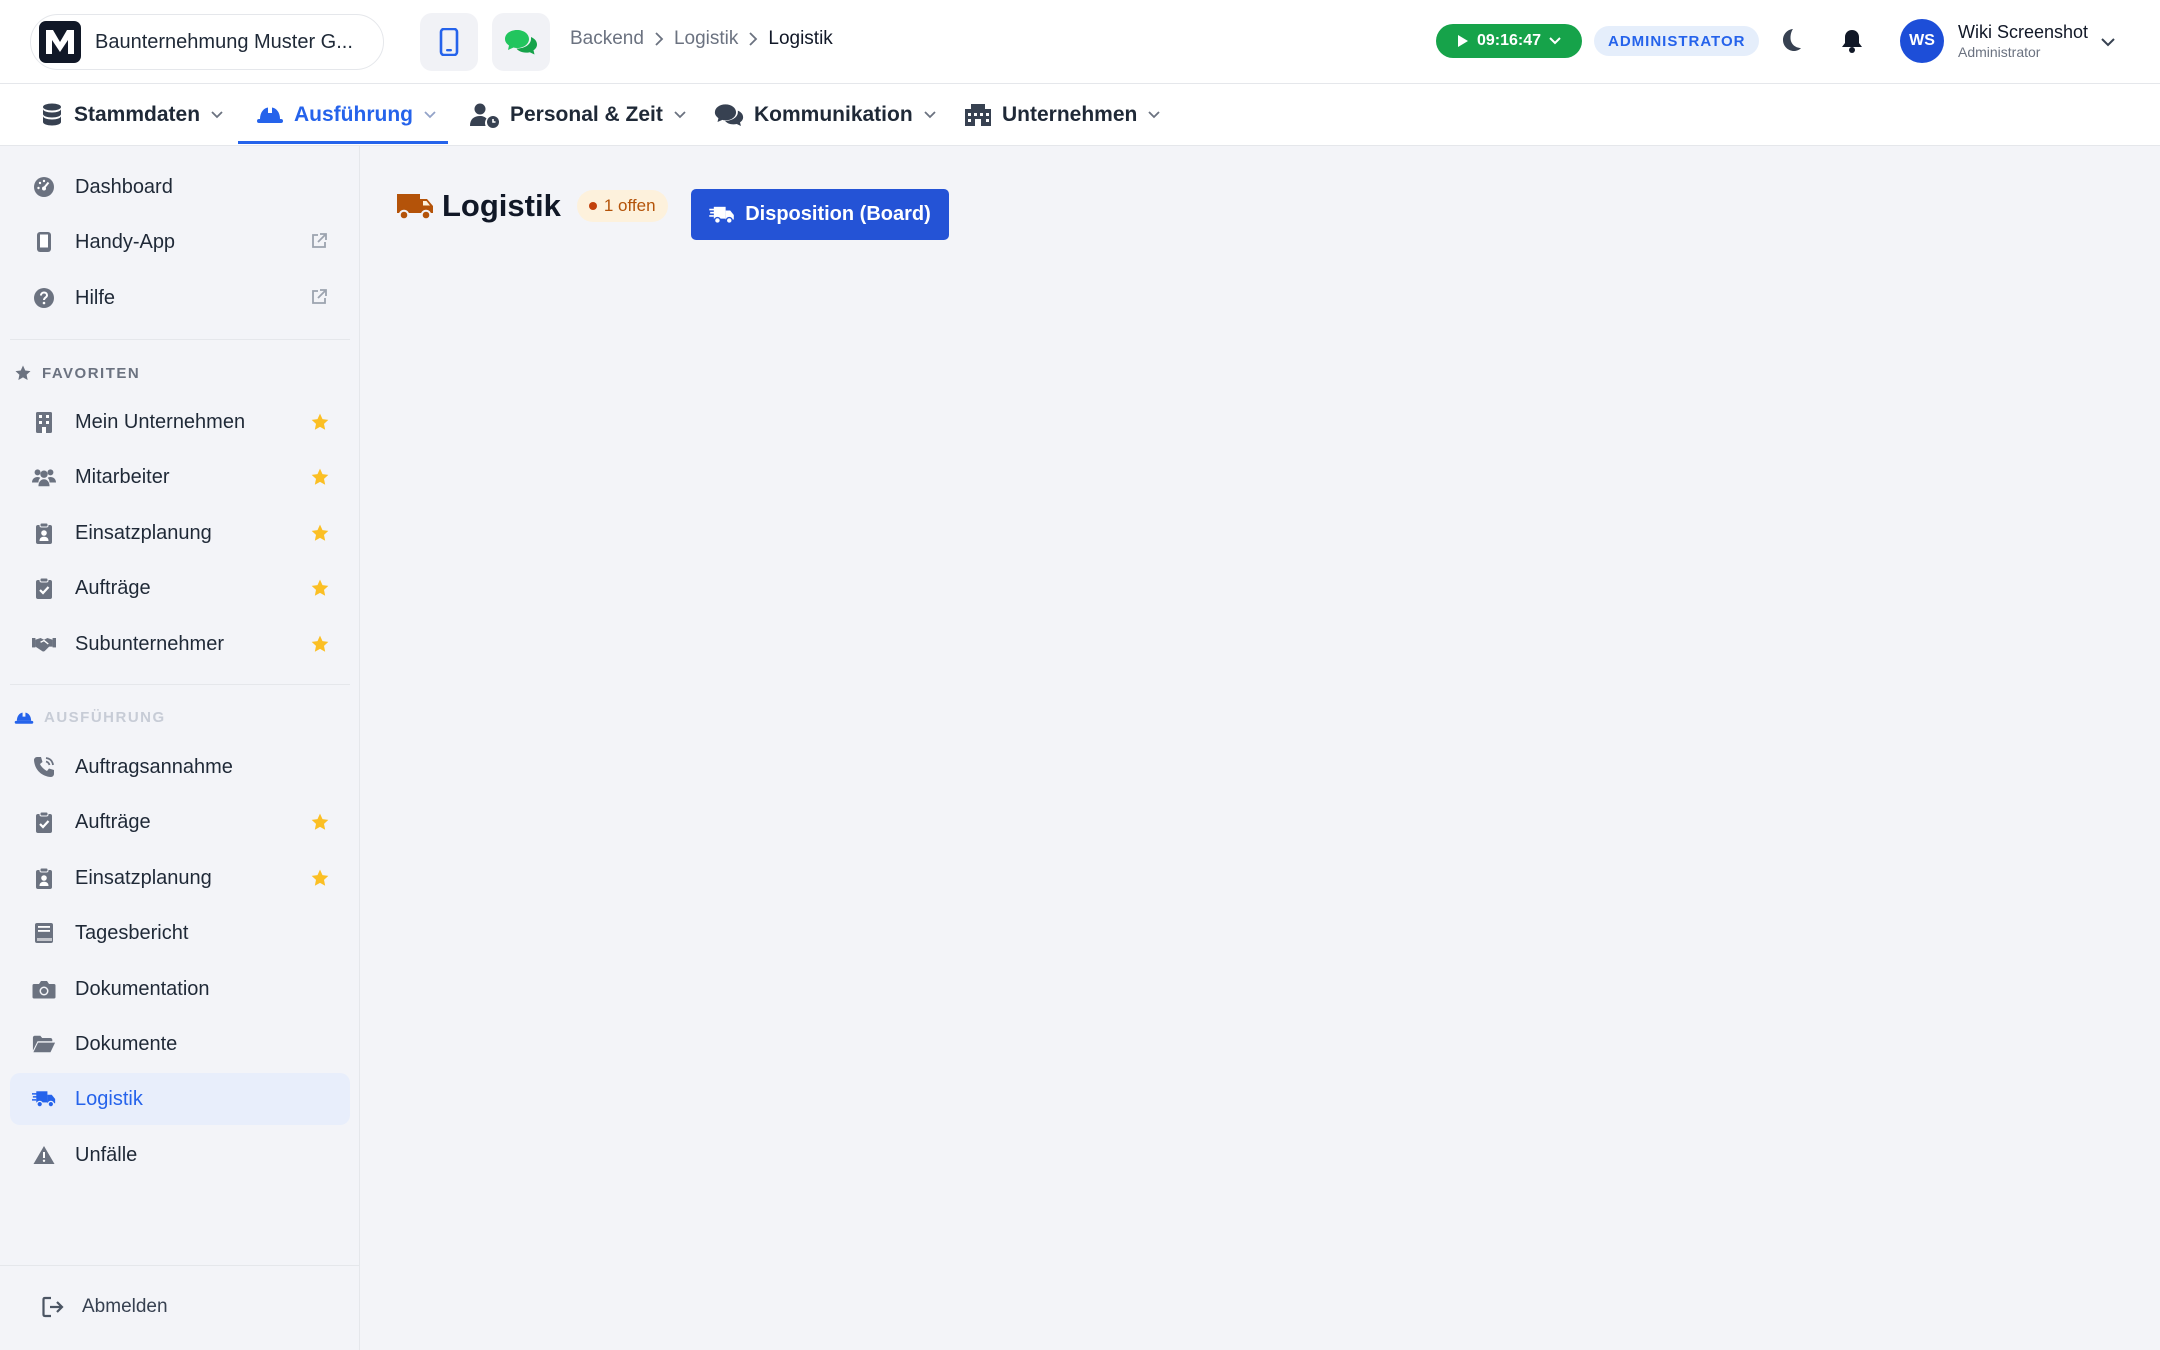  I want to click on dark-mode-toggle, so click(1791, 42).